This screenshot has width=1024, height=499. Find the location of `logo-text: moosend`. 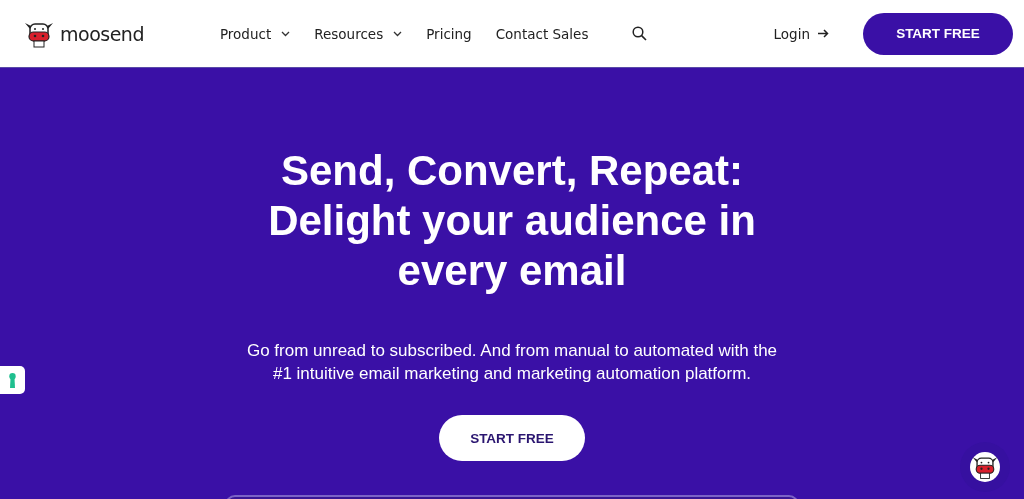

logo-text: moosend is located at coordinates (102, 33).